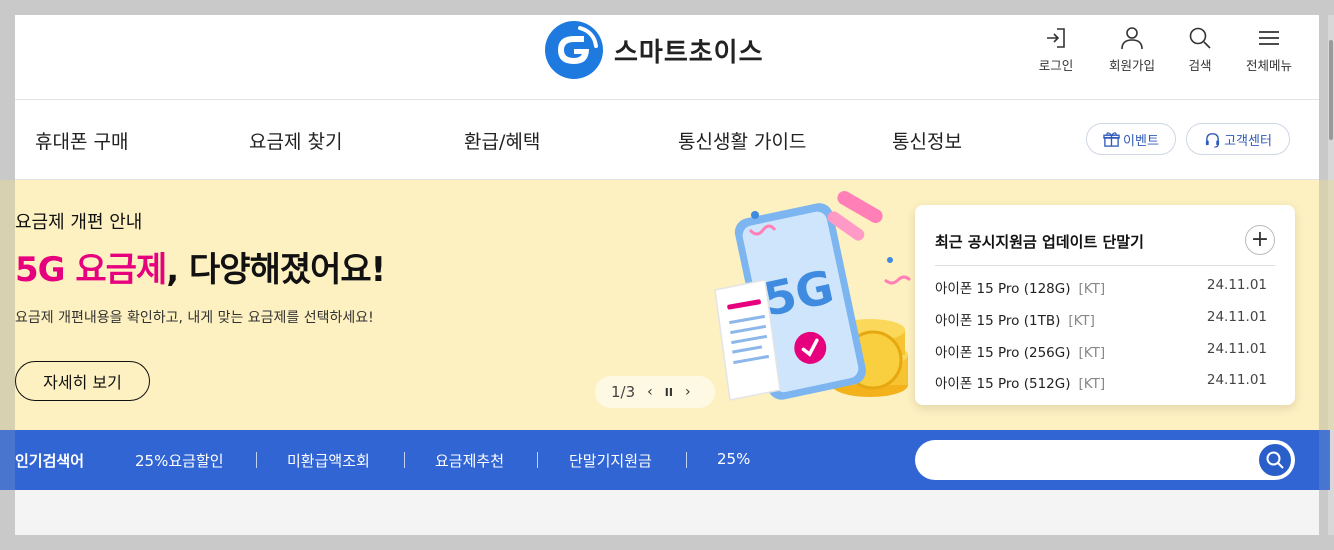  I want to click on nav-item-phone-purchase: 휴대폰 구매, so click(81, 140).